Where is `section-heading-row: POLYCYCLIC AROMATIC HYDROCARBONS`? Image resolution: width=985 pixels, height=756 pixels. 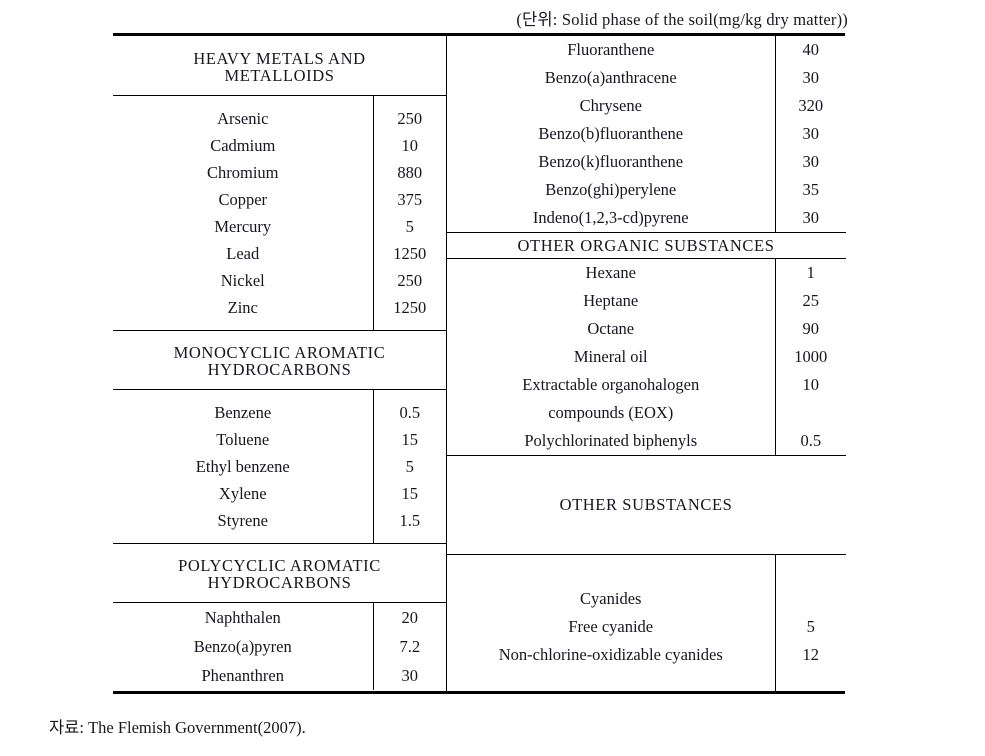
section-heading-row: POLYCYCLIC AROMATIC HYDROCARBONS is located at coordinates (279, 573).